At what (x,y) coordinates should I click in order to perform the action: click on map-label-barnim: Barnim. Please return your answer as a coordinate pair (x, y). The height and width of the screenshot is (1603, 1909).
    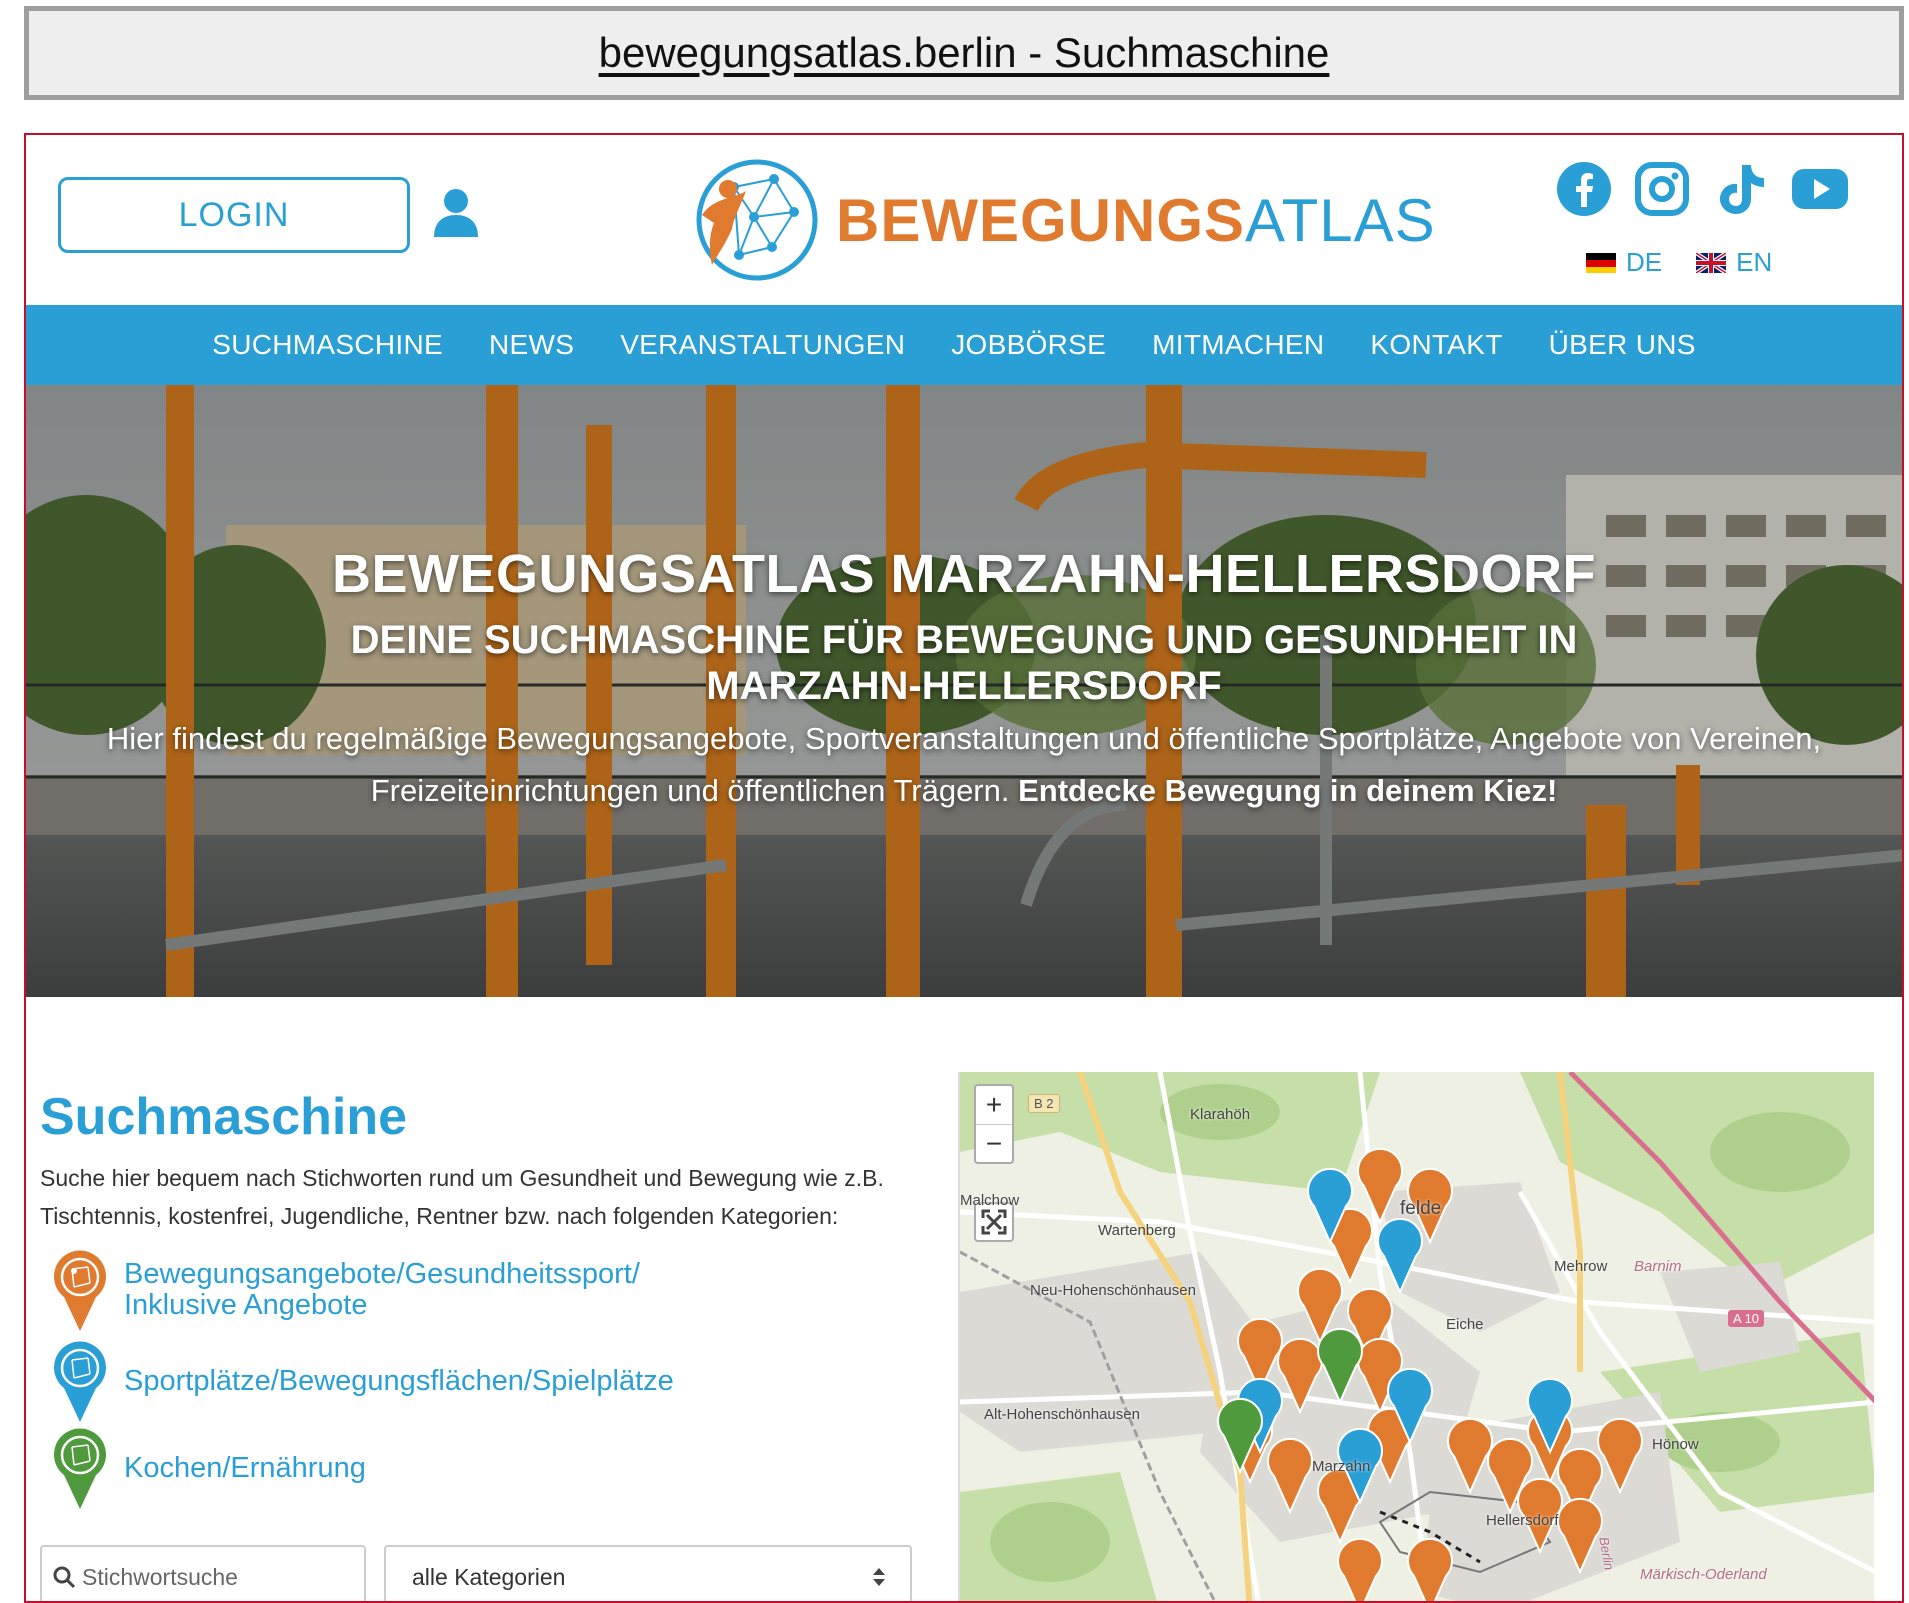
    Looking at the image, I should click on (1658, 1266).